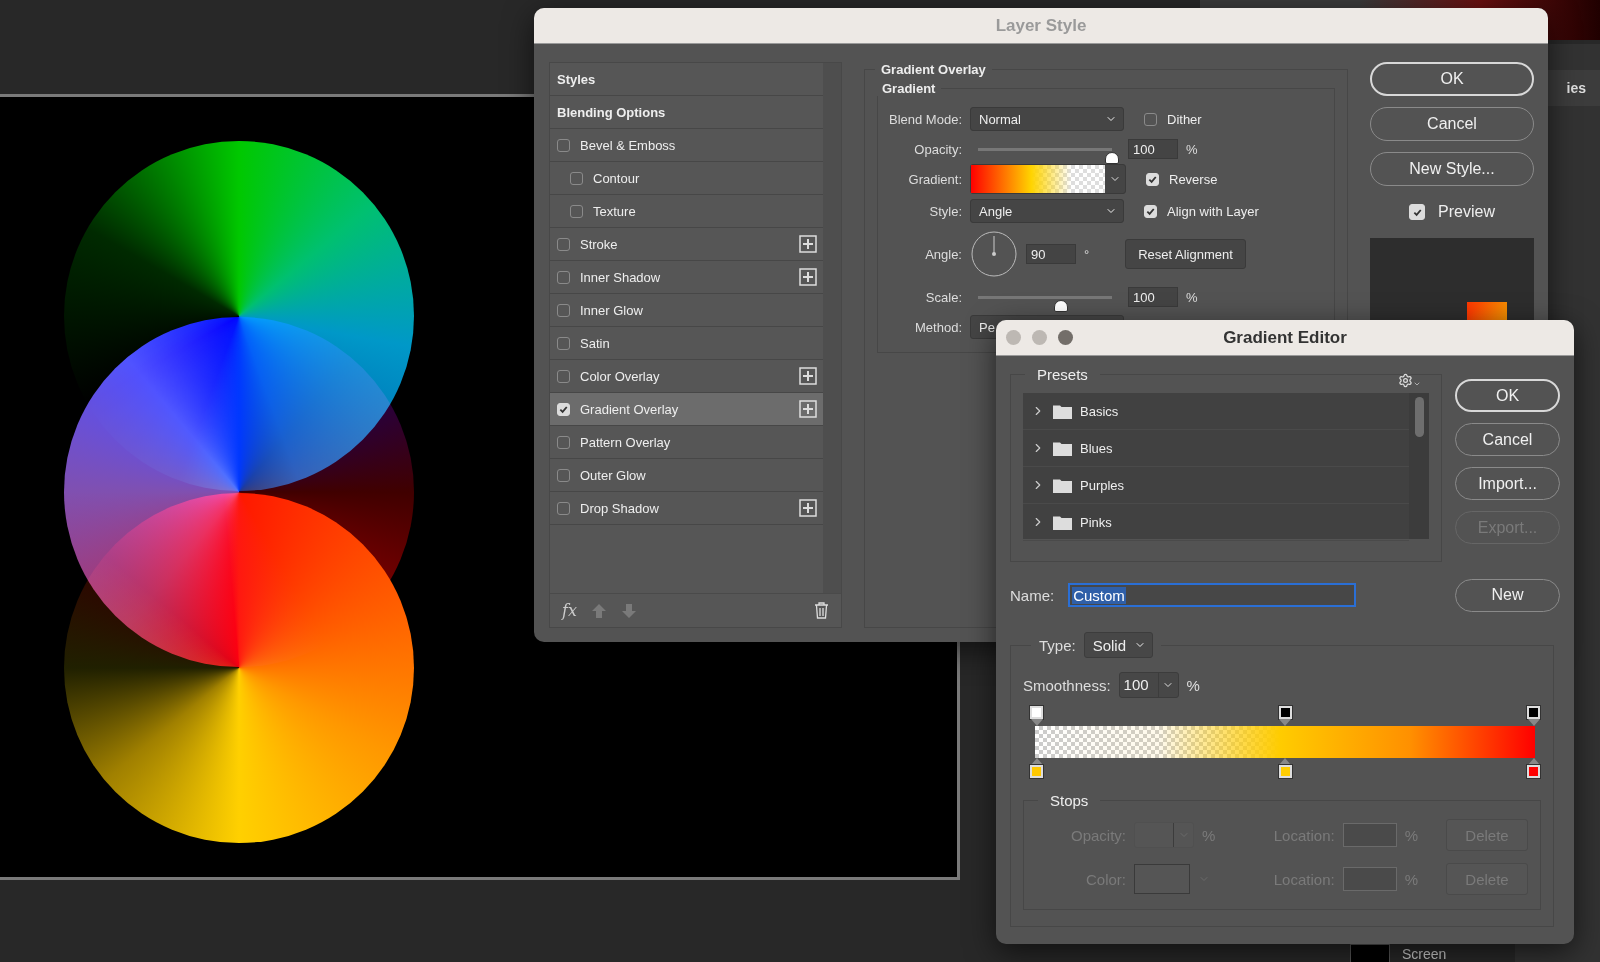 This screenshot has height=962, width=1600. What do you see at coordinates (1419, 417) in the screenshot?
I see `scrollbar-thumb` at bounding box center [1419, 417].